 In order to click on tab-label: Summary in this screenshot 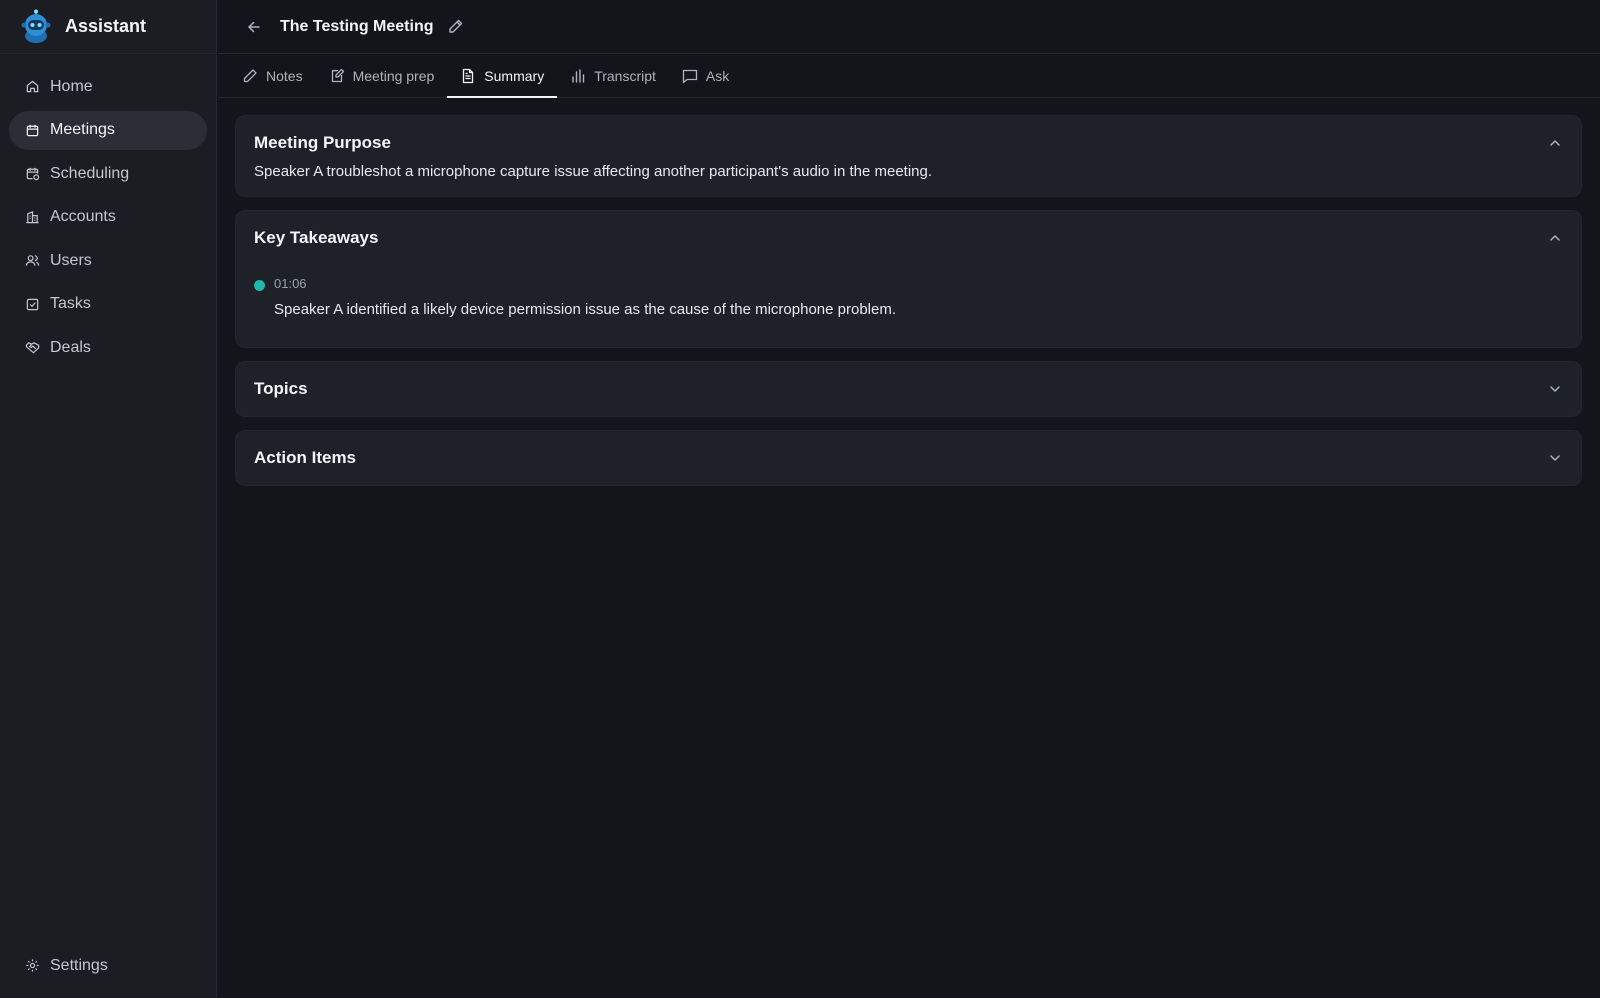, I will do `click(514, 75)`.